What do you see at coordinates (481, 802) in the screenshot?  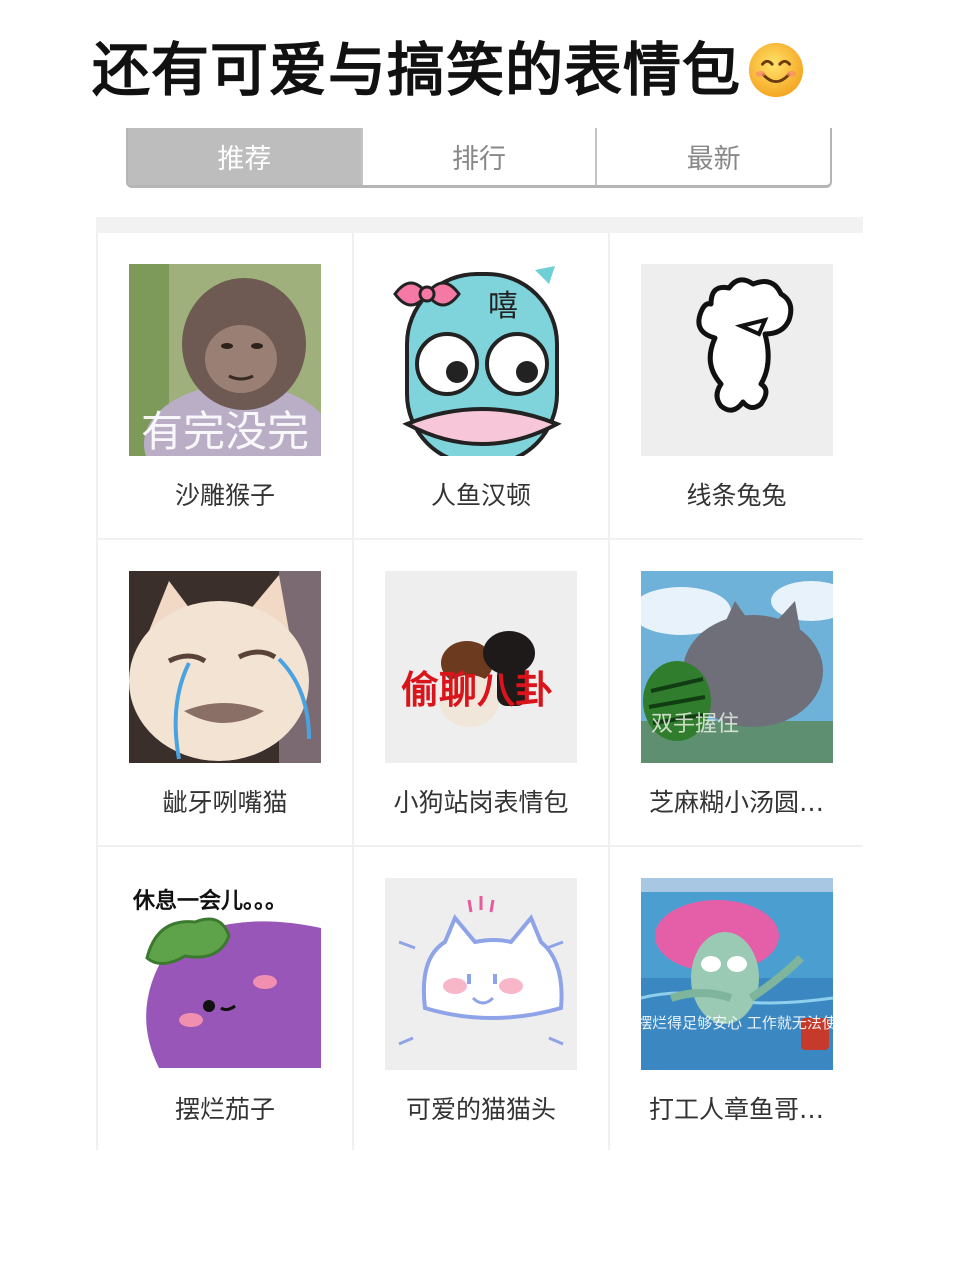 I see `sticker-title: 小狗站岗表情包` at bounding box center [481, 802].